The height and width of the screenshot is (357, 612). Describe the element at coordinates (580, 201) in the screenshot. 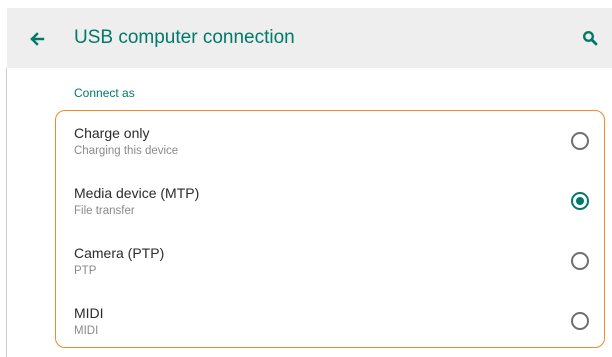

I see `radio-button-selected` at that location.